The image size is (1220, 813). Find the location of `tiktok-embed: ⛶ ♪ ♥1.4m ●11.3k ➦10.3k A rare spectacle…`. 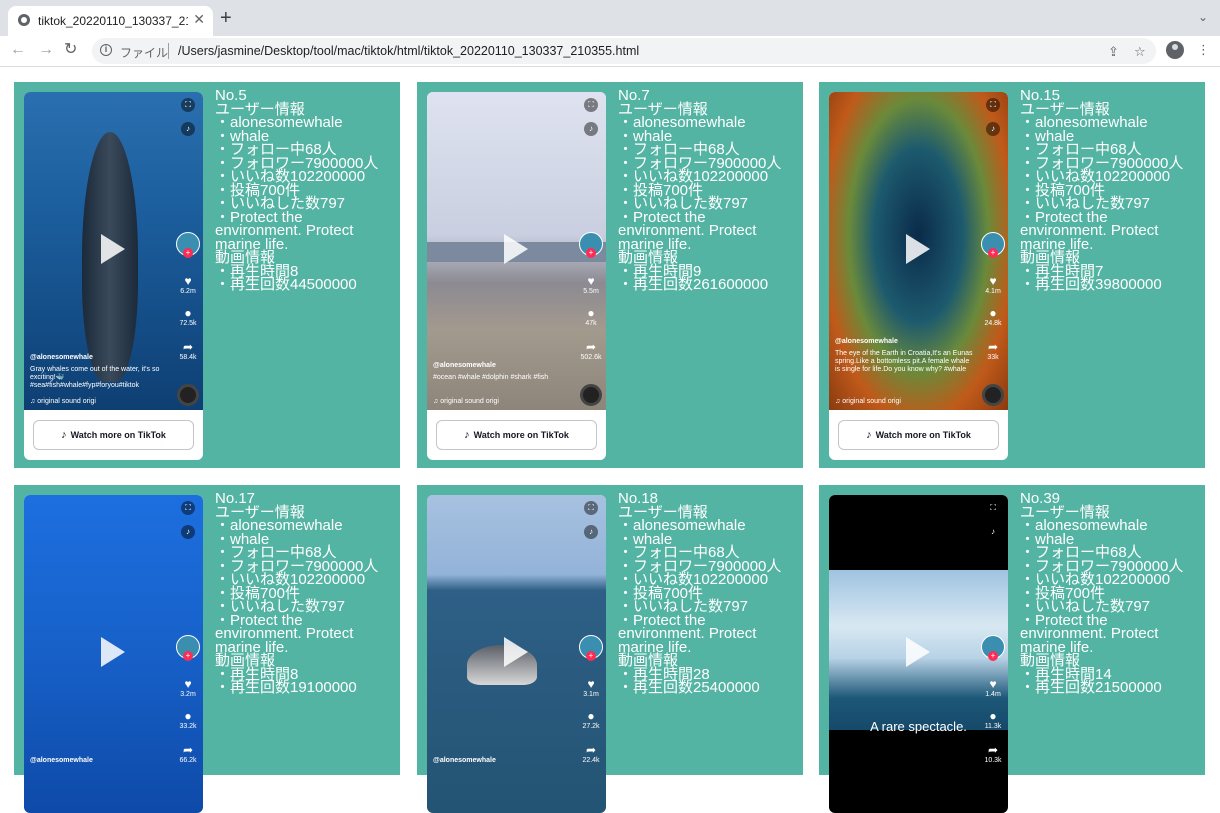

tiktok-embed: ⛶ ♪ ♥1.4m ●11.3k ➦10.3k A rare spectacle… is located at coordinates (918, 654).